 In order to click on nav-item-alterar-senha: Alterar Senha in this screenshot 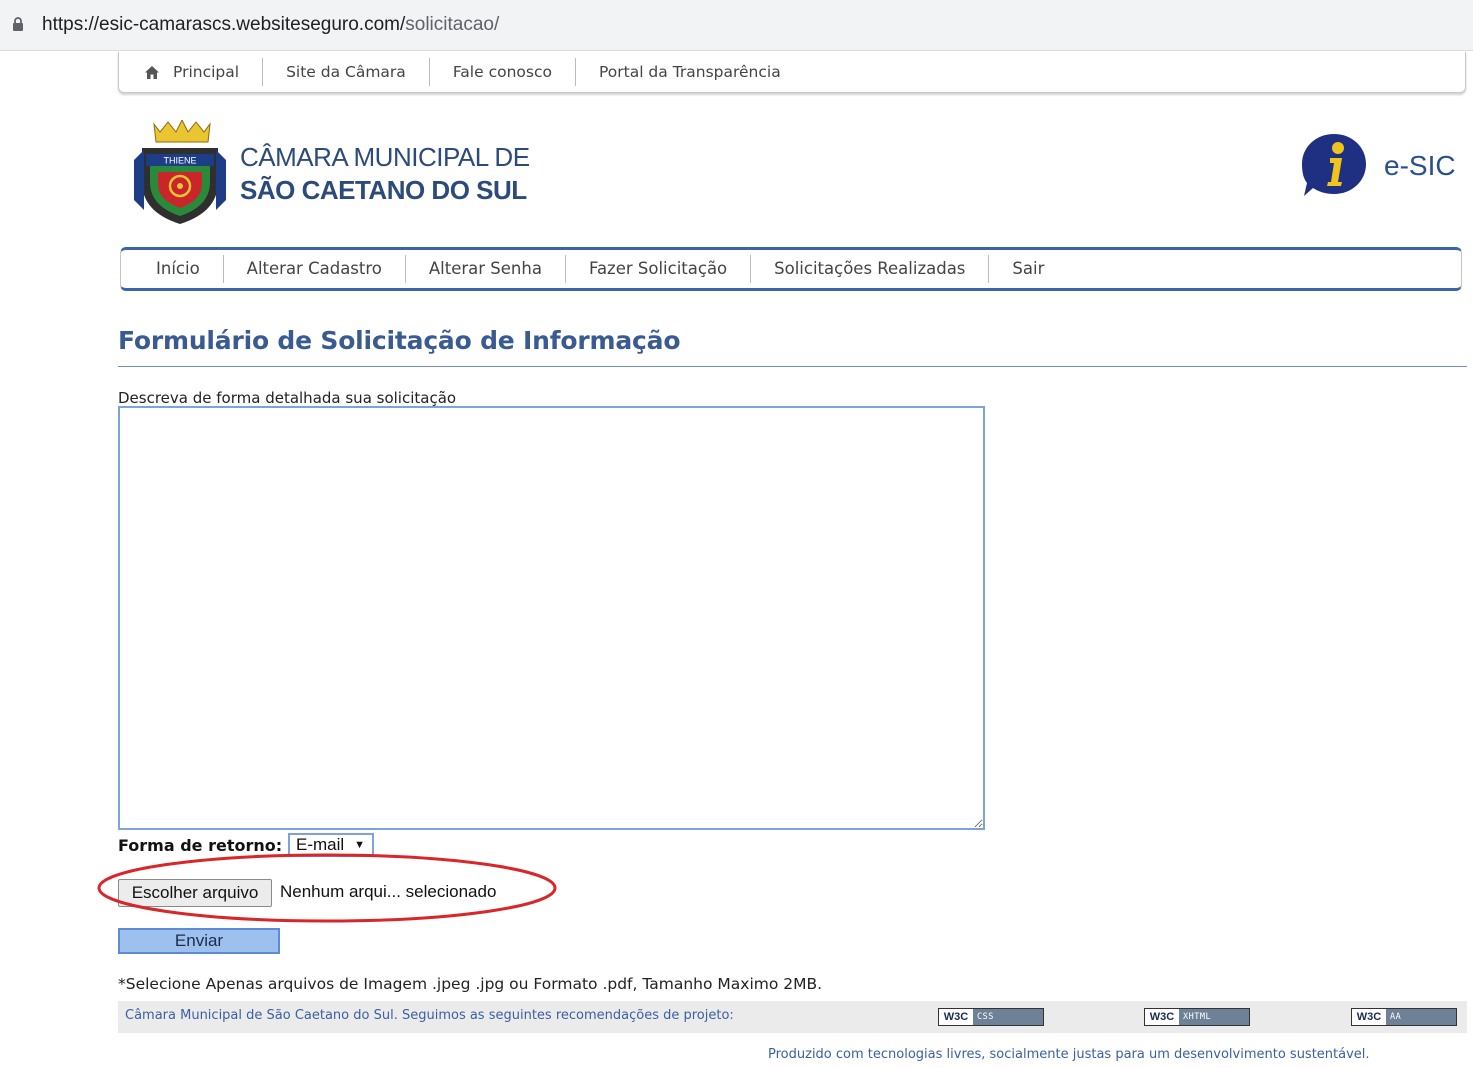, I will do `click(486, 269)`.